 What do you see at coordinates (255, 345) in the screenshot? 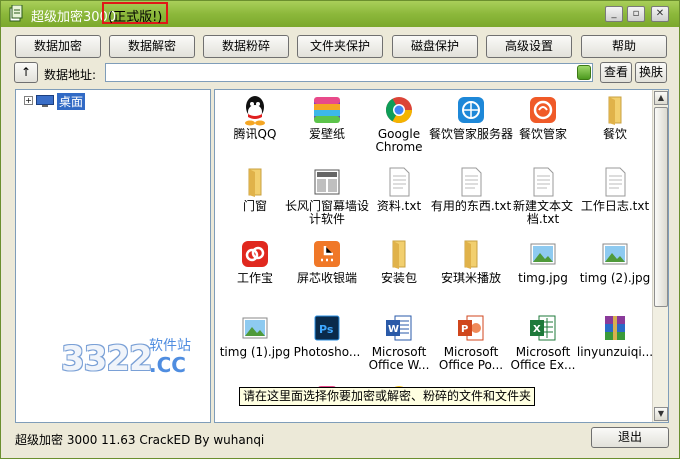
I see `file-item-timg1-jpg: timg (1).jpg` at bounding box center [255, 345].